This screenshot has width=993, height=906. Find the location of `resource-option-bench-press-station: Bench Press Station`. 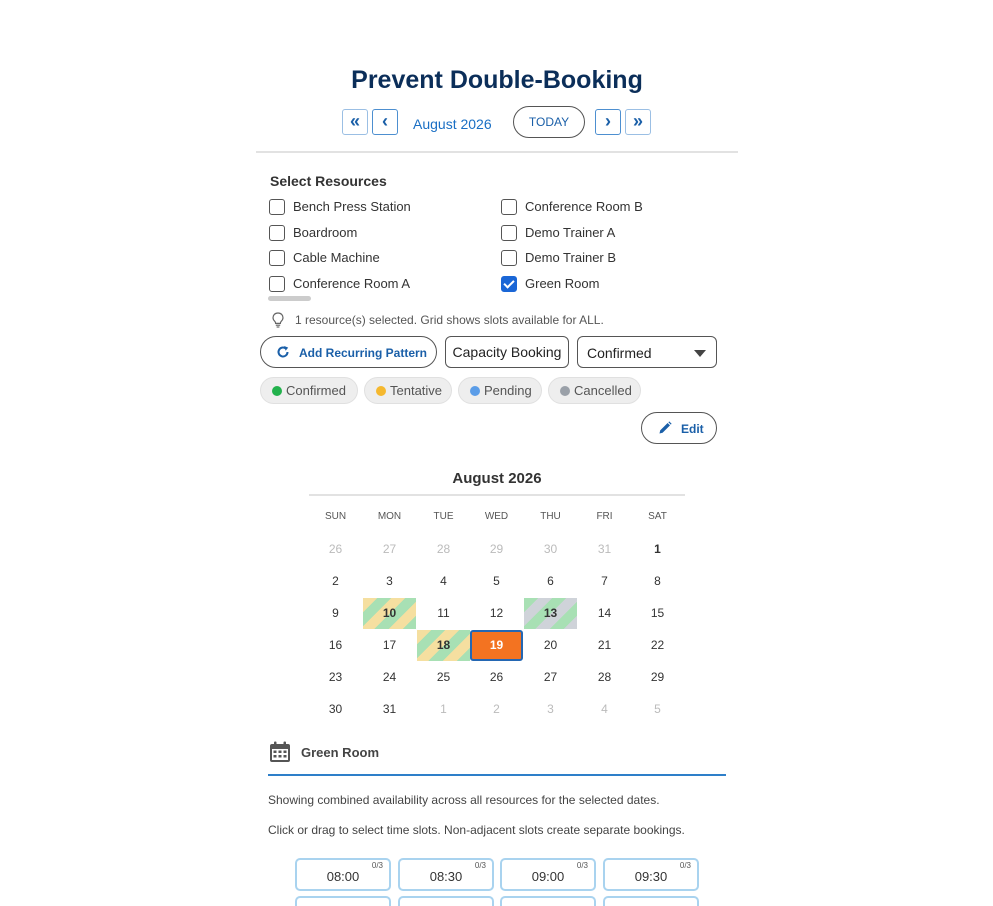

resource-option-bench-press-station: Bench Press Station is located at coordinates (379, 208).